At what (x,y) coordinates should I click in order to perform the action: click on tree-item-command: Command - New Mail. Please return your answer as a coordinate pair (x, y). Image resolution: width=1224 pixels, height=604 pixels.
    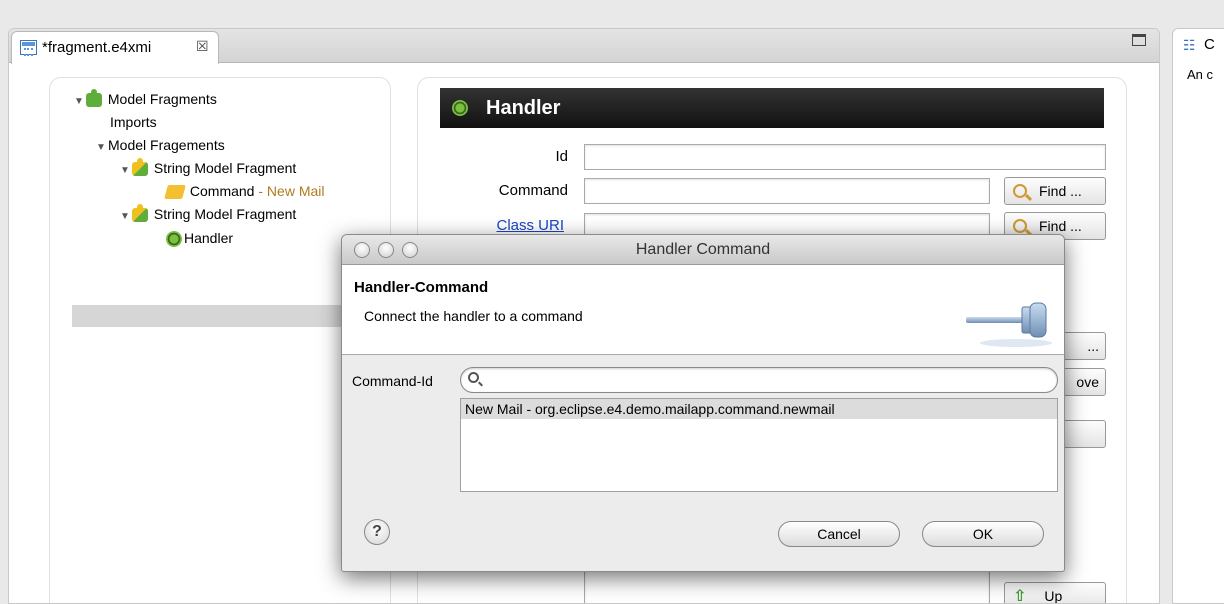
    Looking at the image, I should click on (244, 191).